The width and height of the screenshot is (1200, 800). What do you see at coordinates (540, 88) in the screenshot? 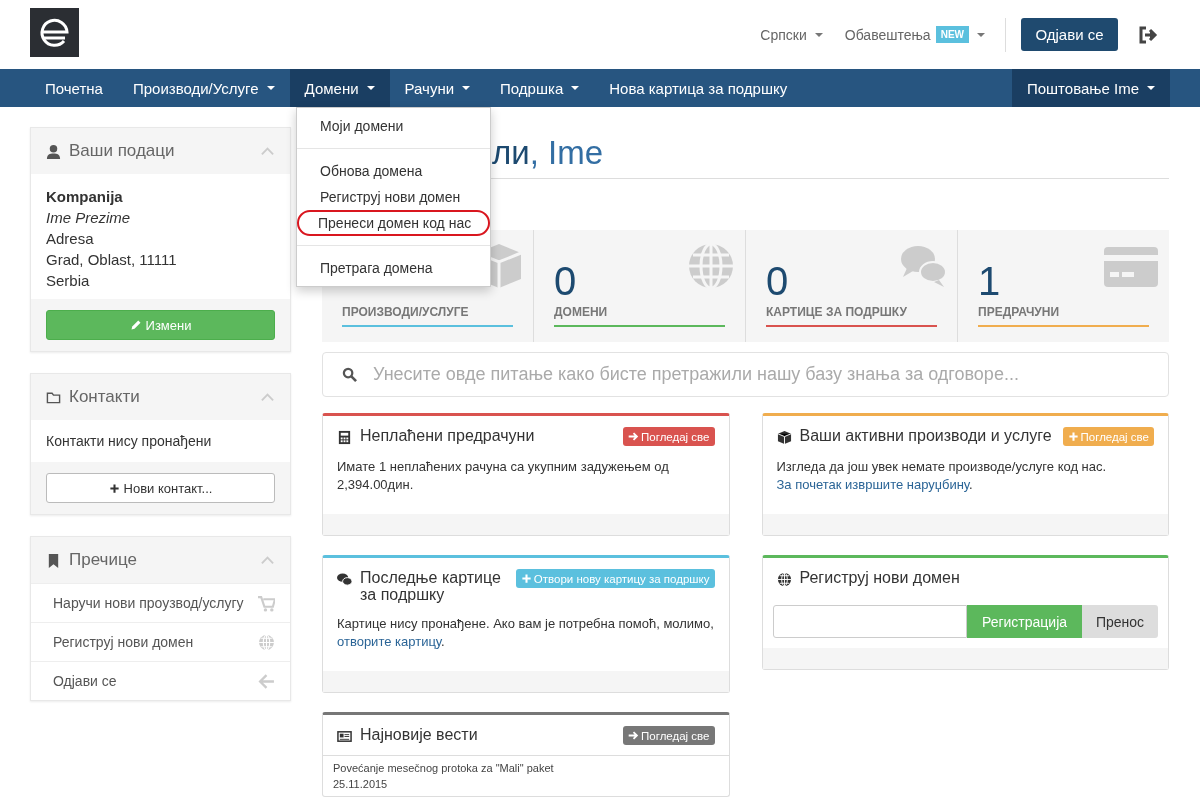
I see `nav-tab: Подршка` at bounding box center [540, 88].